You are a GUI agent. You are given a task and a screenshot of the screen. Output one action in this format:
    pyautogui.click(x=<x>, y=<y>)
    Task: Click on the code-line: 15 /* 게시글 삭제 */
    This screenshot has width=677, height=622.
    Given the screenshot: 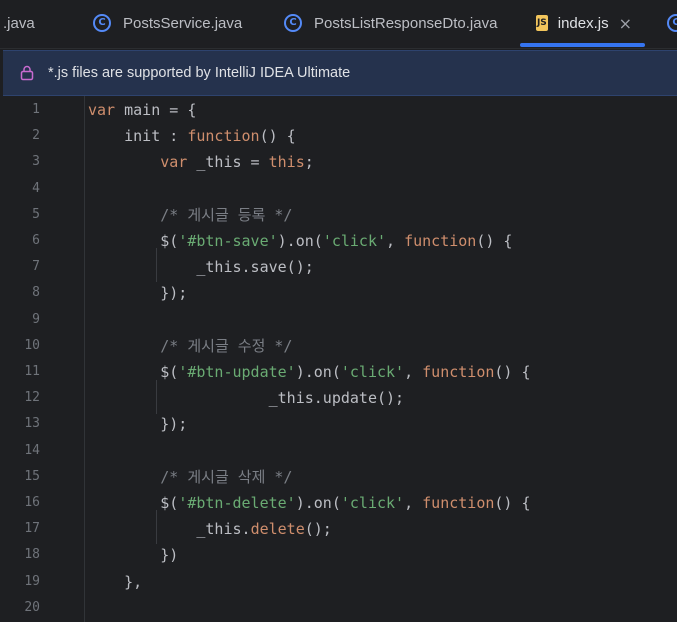 What is the action you would take?
    pyautogui.click(x=338, y=477)
    